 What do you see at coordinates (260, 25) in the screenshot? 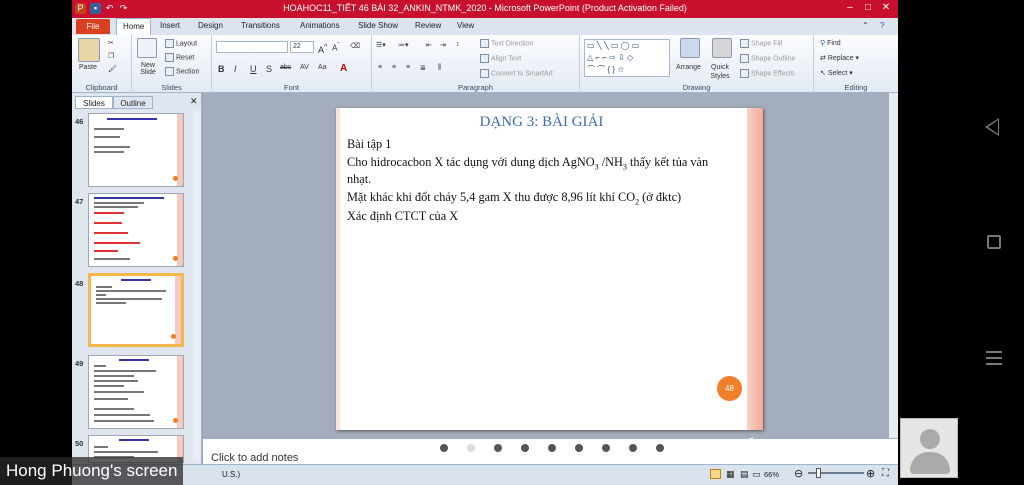
I see `tab-transitions: Transitions` at bounding box center [260, 25].